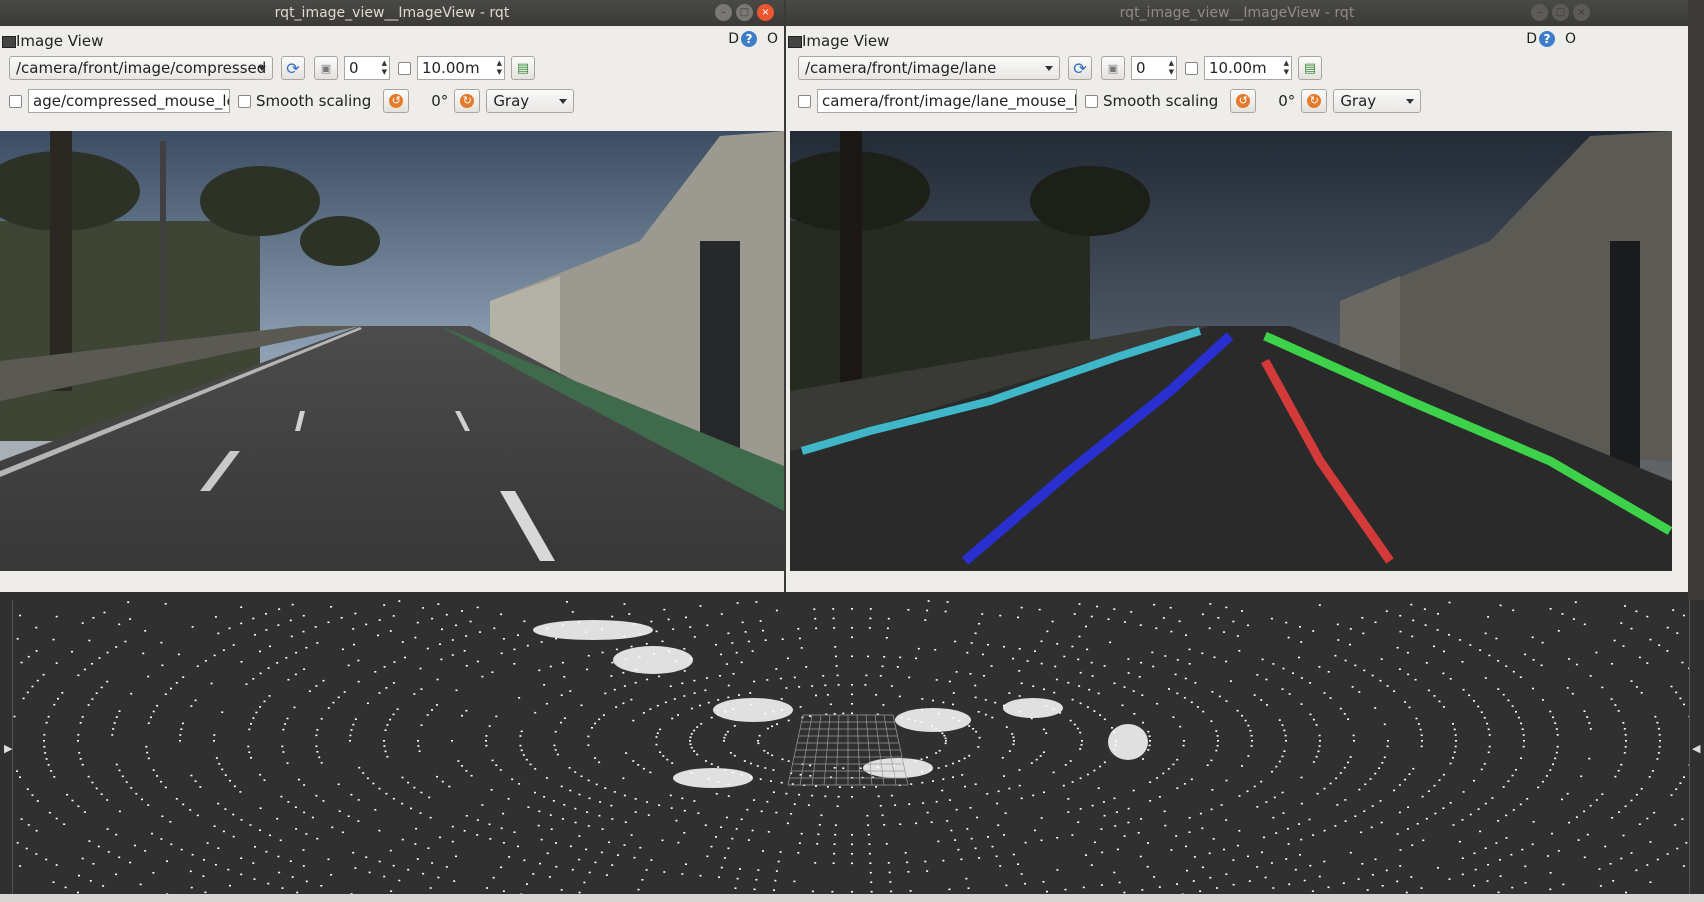 The width and height of the screenshot is (1704, 902). I want to click on left-window-titlebar: rqt_image_view__ImageView - rqt – □ ×, so click(392, 13).